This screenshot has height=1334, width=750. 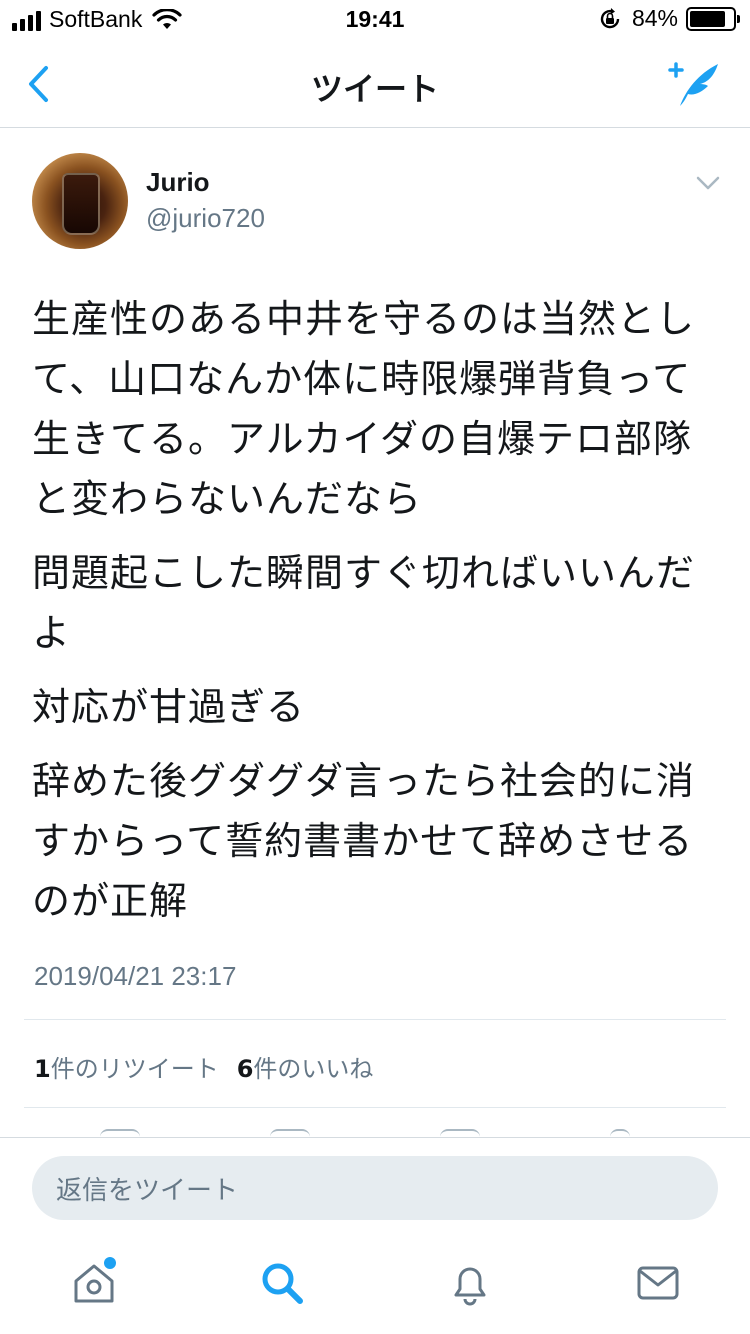 I want to click on reply-action-icon, so click(x=120, y=1133).